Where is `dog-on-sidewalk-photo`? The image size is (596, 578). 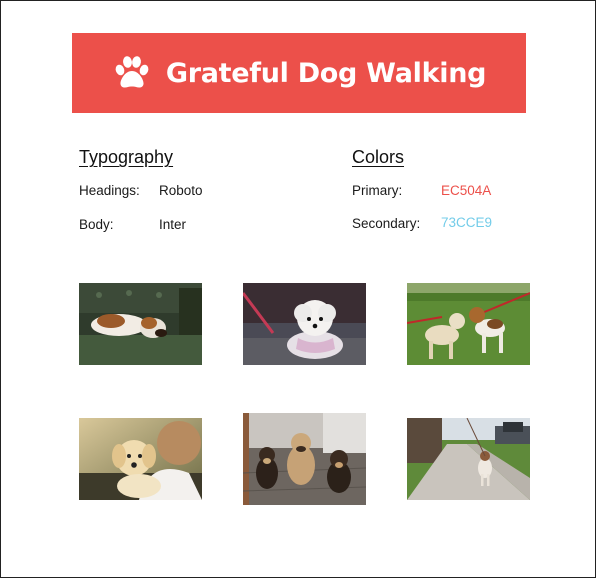
dog-on-sidewalk-photo is located at coordinates (468, 459).